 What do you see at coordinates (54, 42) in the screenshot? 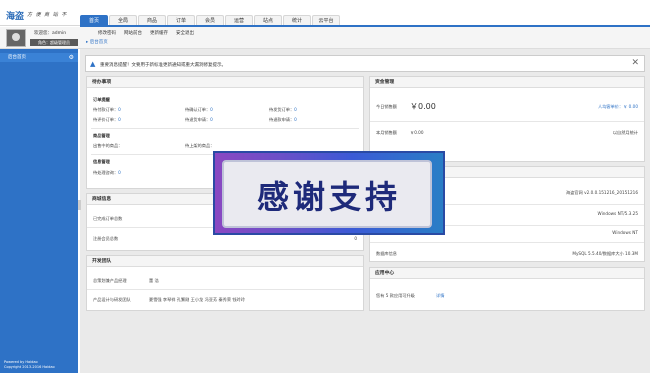
I see `role-badge: 角色：超级管理员` at bounding box center [54, 42].